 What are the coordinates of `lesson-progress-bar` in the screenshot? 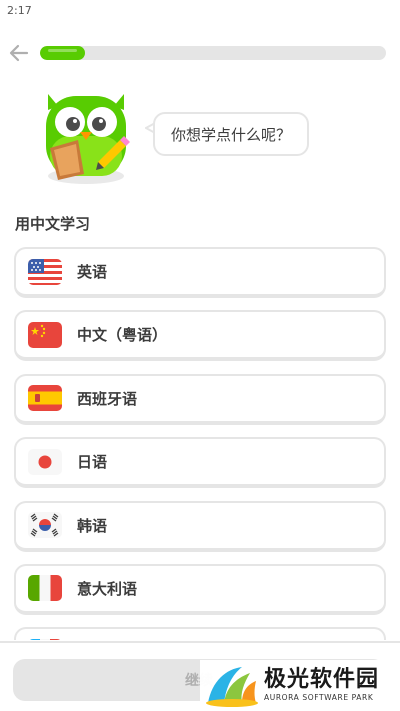 It's located at (213, 53).